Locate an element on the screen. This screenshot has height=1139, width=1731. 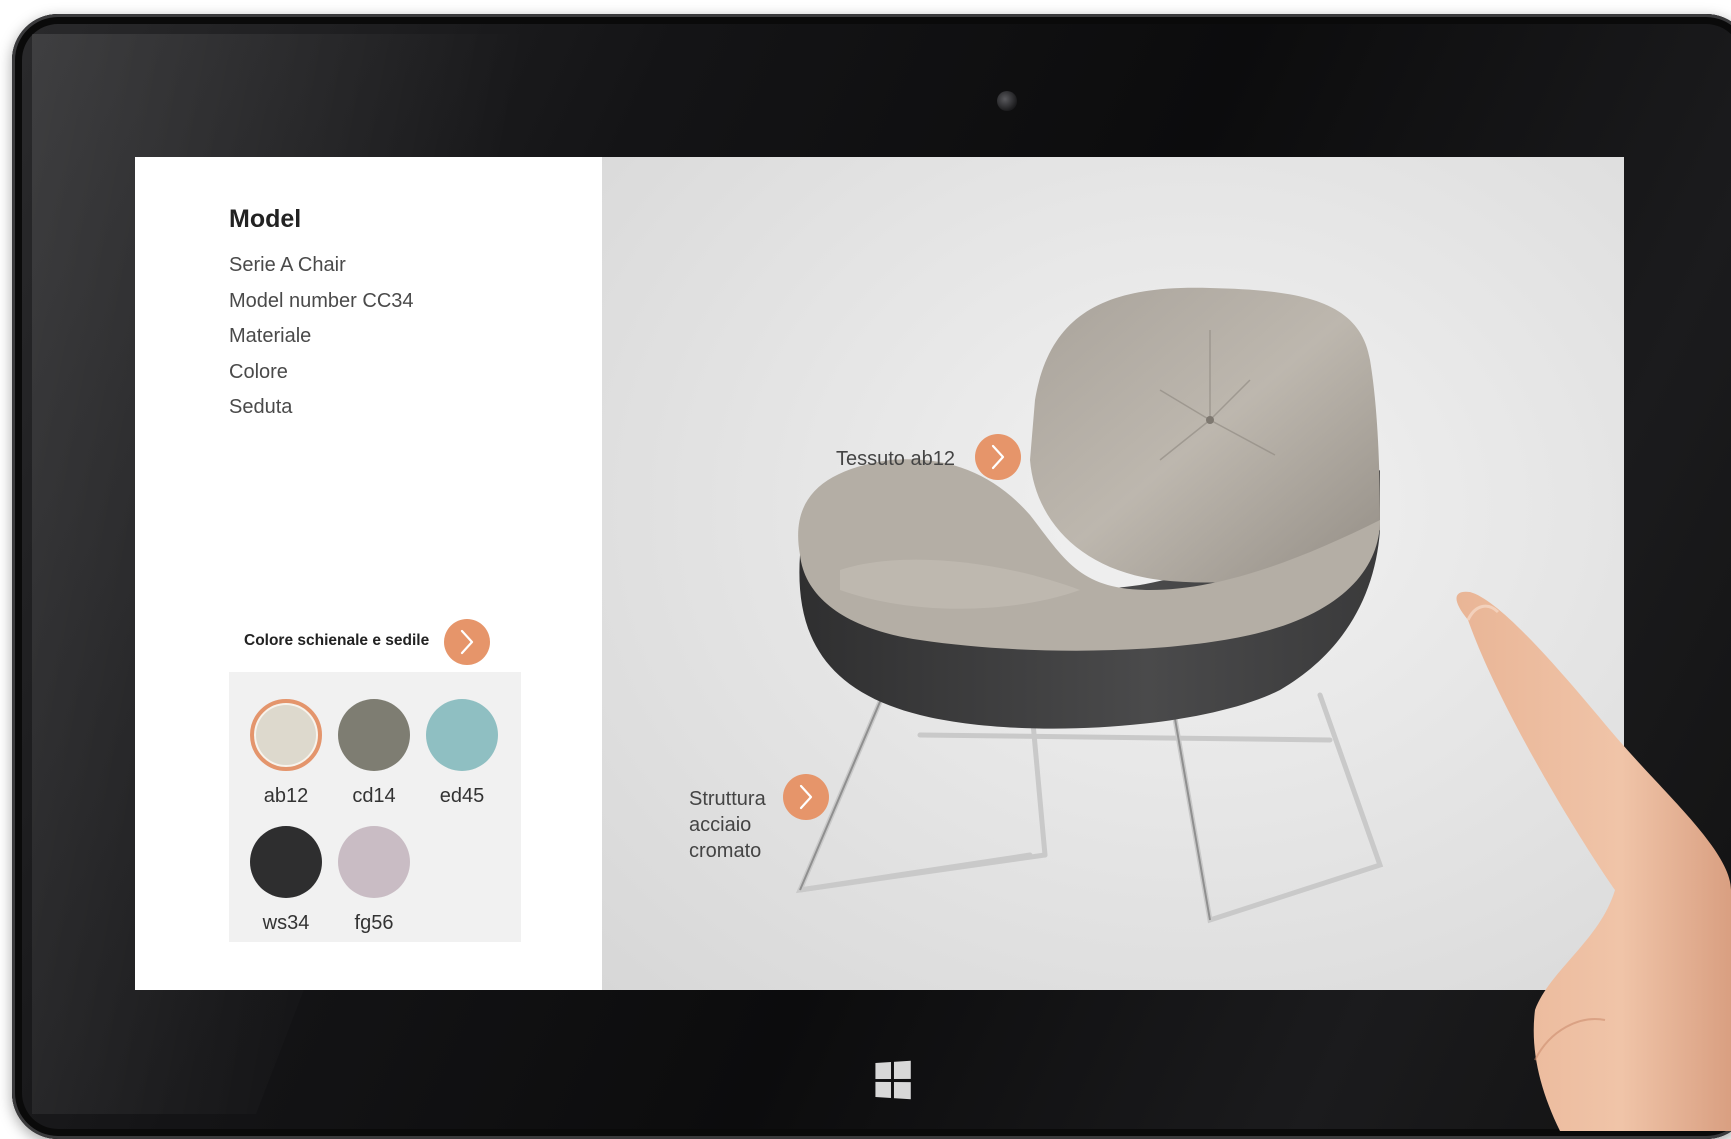
swatch-cd14: cd14 is located at coordinates (374, 753).